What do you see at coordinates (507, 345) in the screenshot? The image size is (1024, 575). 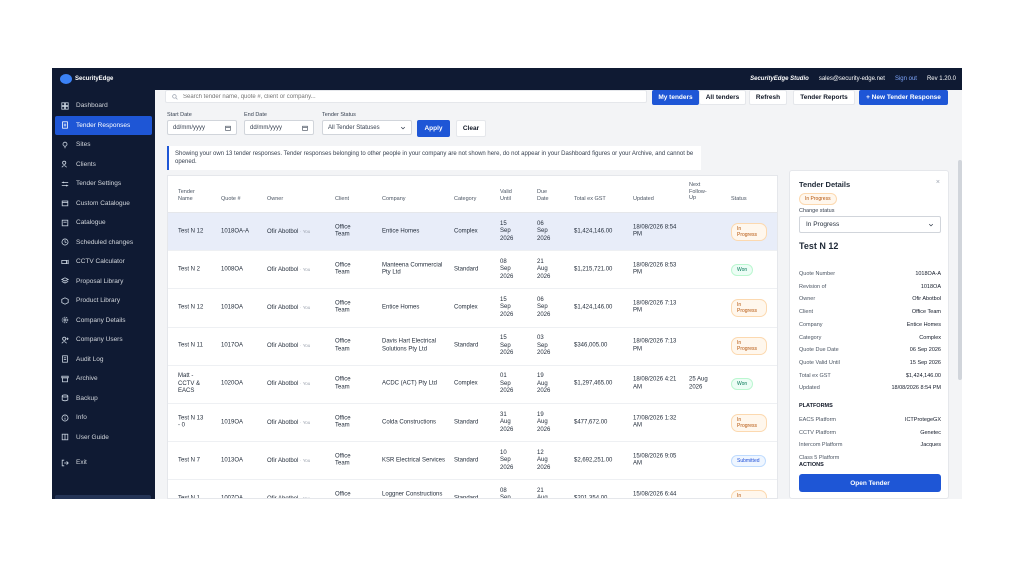 I see `cell-valid: 15 Sep 2026` at bounding box center [507, 345].